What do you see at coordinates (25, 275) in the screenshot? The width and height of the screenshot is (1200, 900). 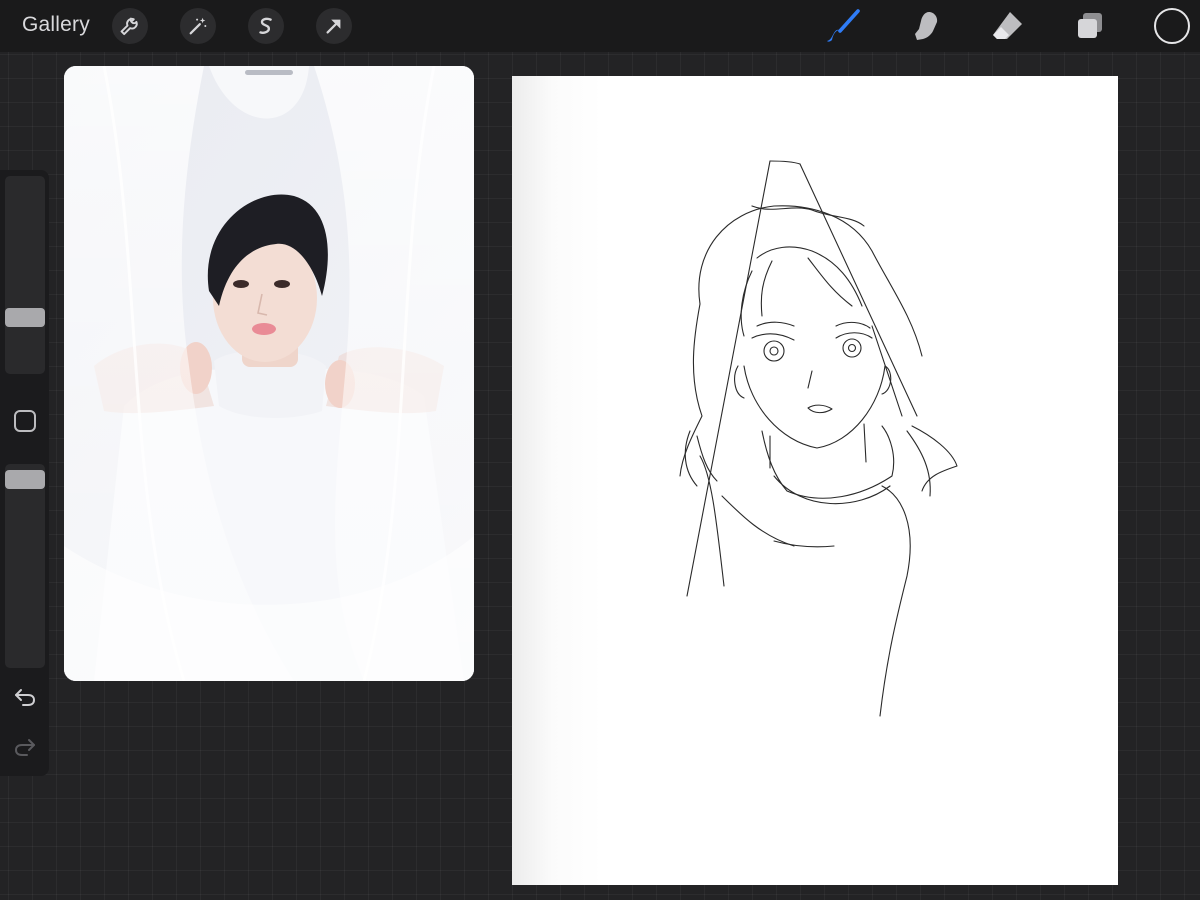 I see `brush-size-slider` at bounding box center [25, 275].